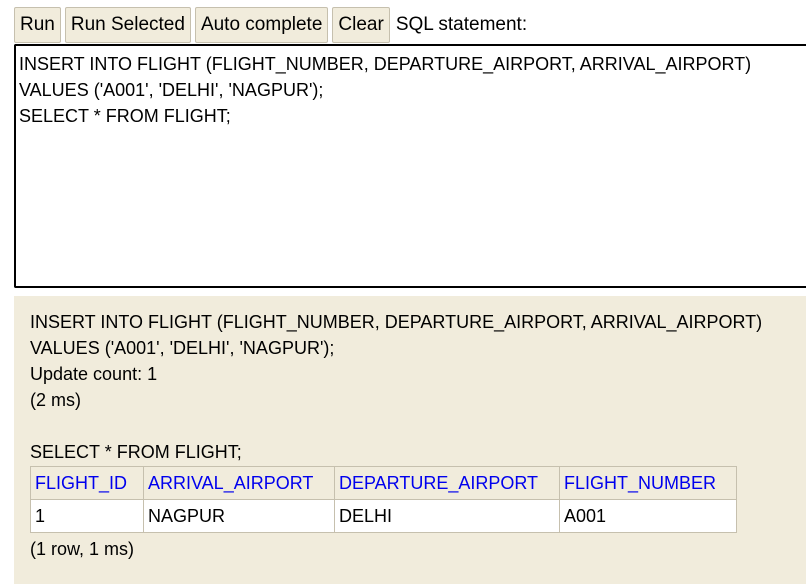 The height and width of the screenshot is (584, 806). Describe the element at coordinates (239, 516) in the screenshot. I see `cell-arrival-airport: NAGPUR` at that location.